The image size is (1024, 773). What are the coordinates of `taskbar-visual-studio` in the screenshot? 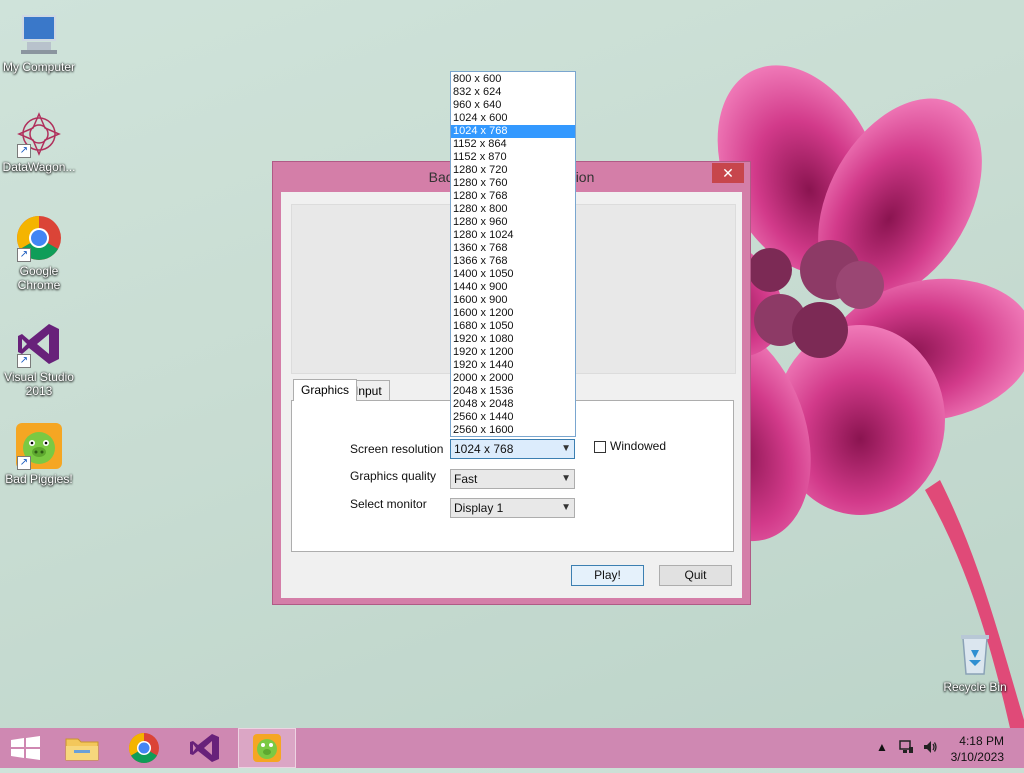 It's located at (204, 748).